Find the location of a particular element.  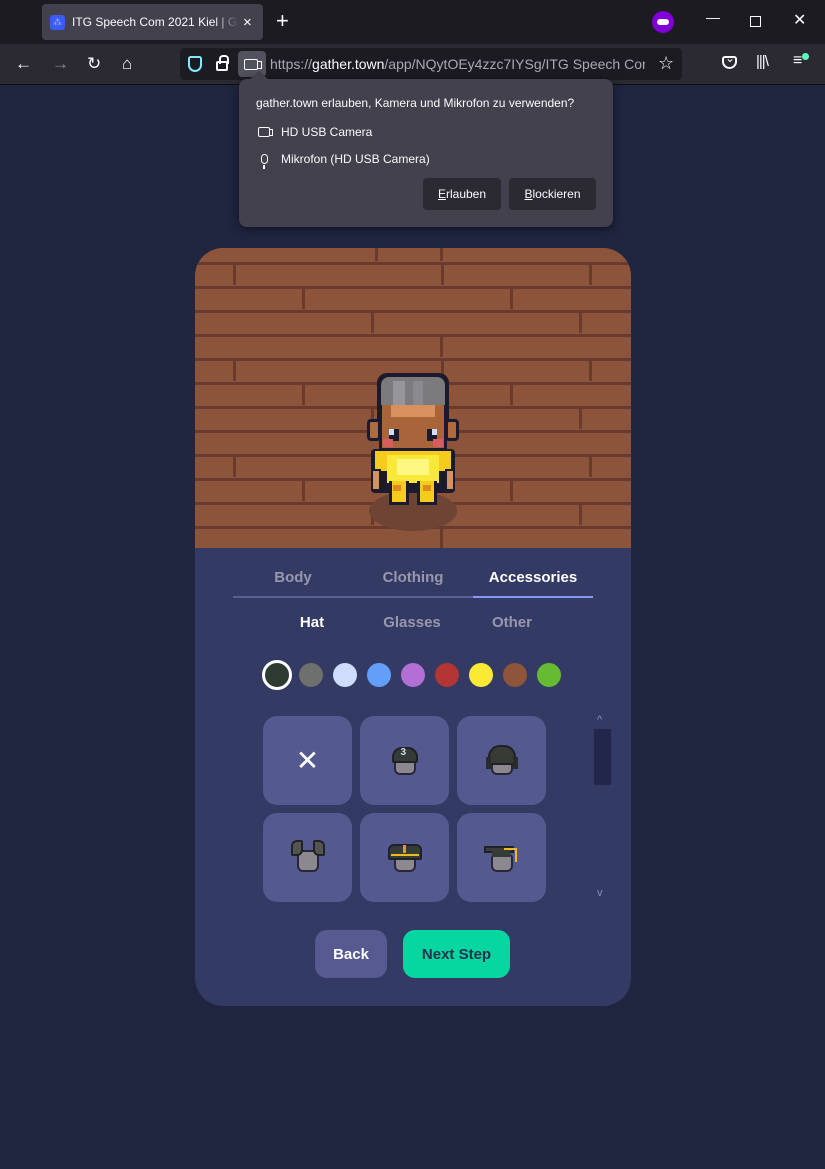

lock-icon is located at coordinates (222, 63).